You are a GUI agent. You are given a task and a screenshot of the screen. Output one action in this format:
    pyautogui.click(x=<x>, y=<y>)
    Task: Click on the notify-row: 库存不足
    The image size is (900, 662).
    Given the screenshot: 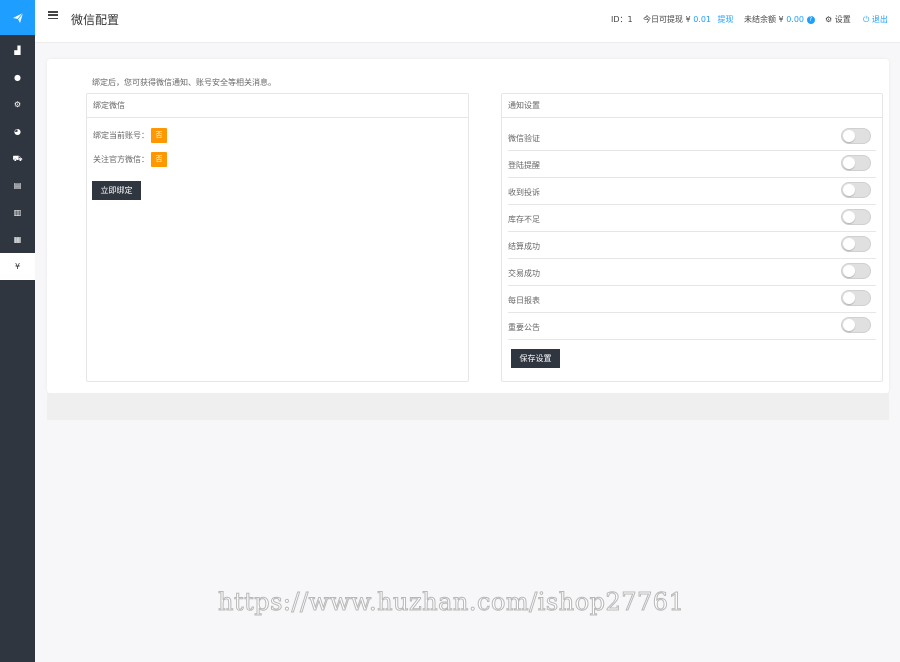 What is the action you would take?
    pyautogui.click(x=692, y=218)
    